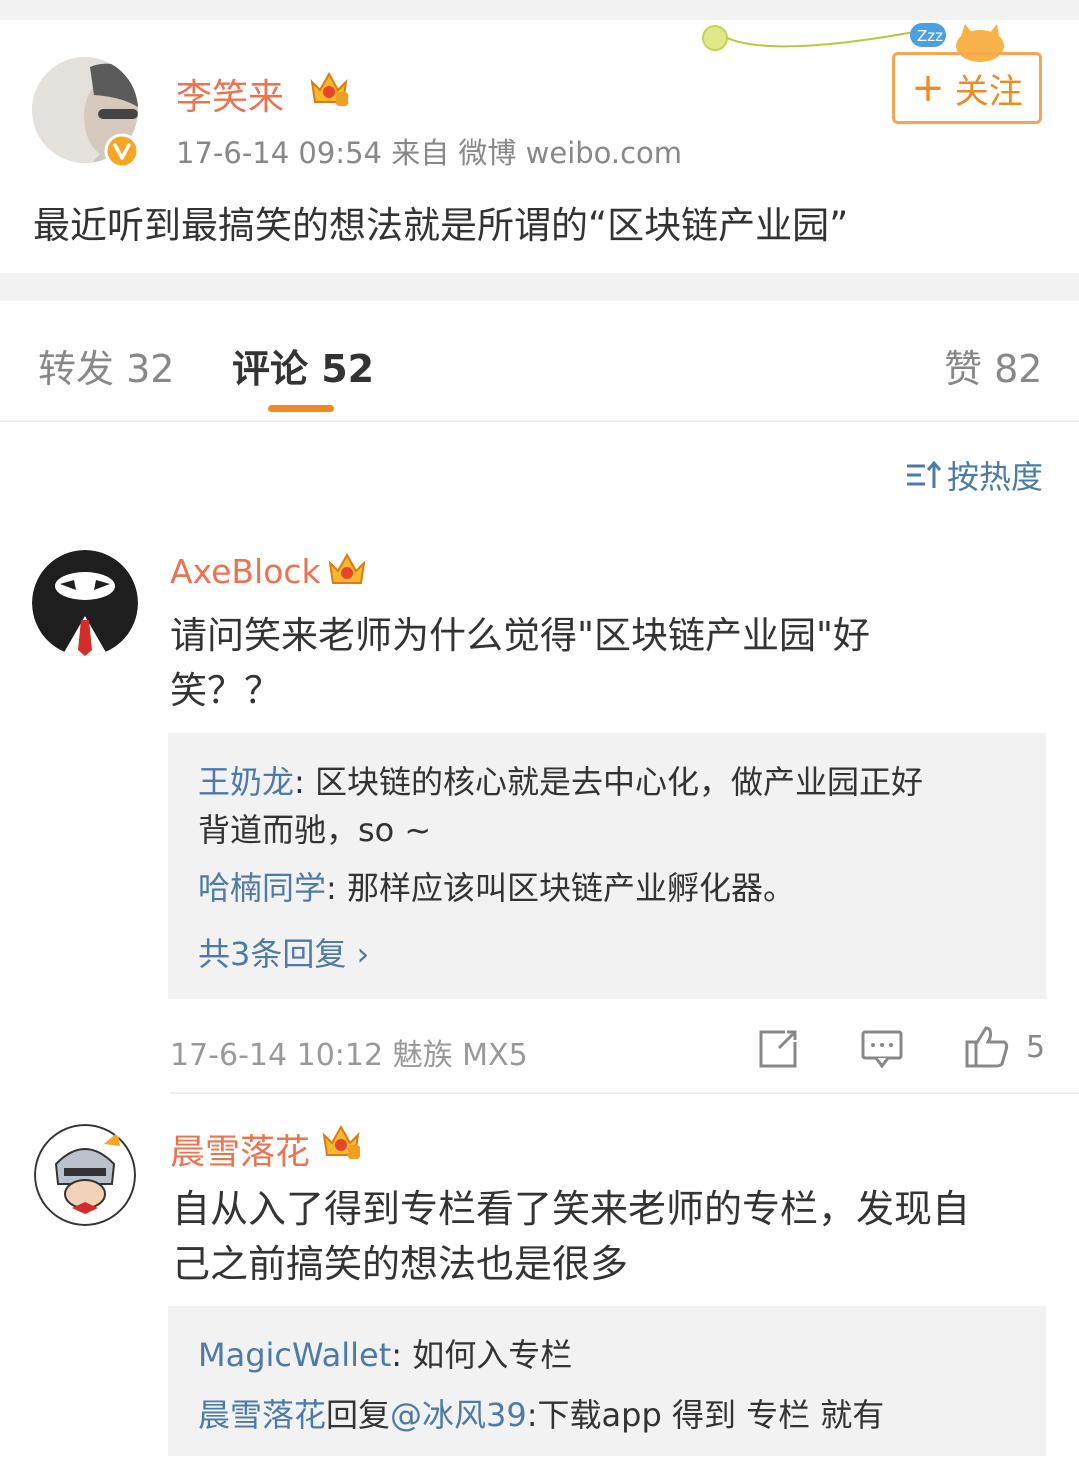  I want to click on reply-mention: @冰风39, so click(458, 1415).